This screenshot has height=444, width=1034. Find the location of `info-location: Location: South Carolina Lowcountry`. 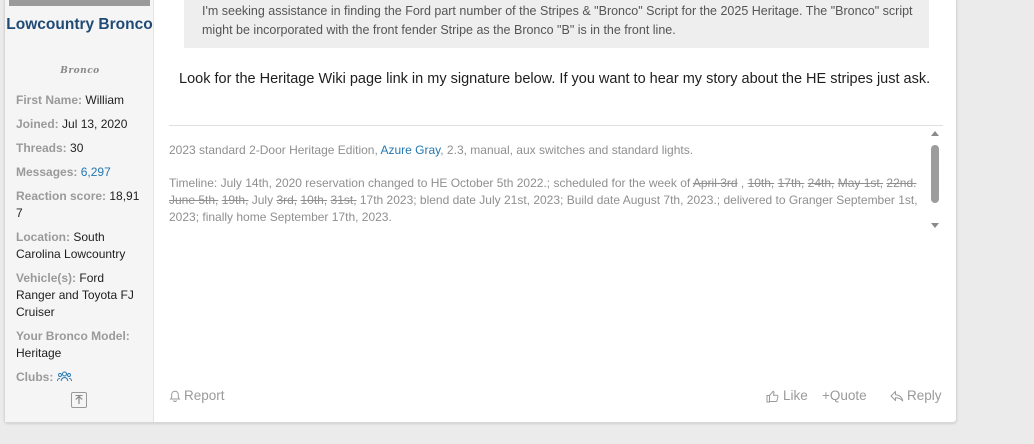

info-location: Location: South Carolina Lowcountry is located at coordinates (71, 245).